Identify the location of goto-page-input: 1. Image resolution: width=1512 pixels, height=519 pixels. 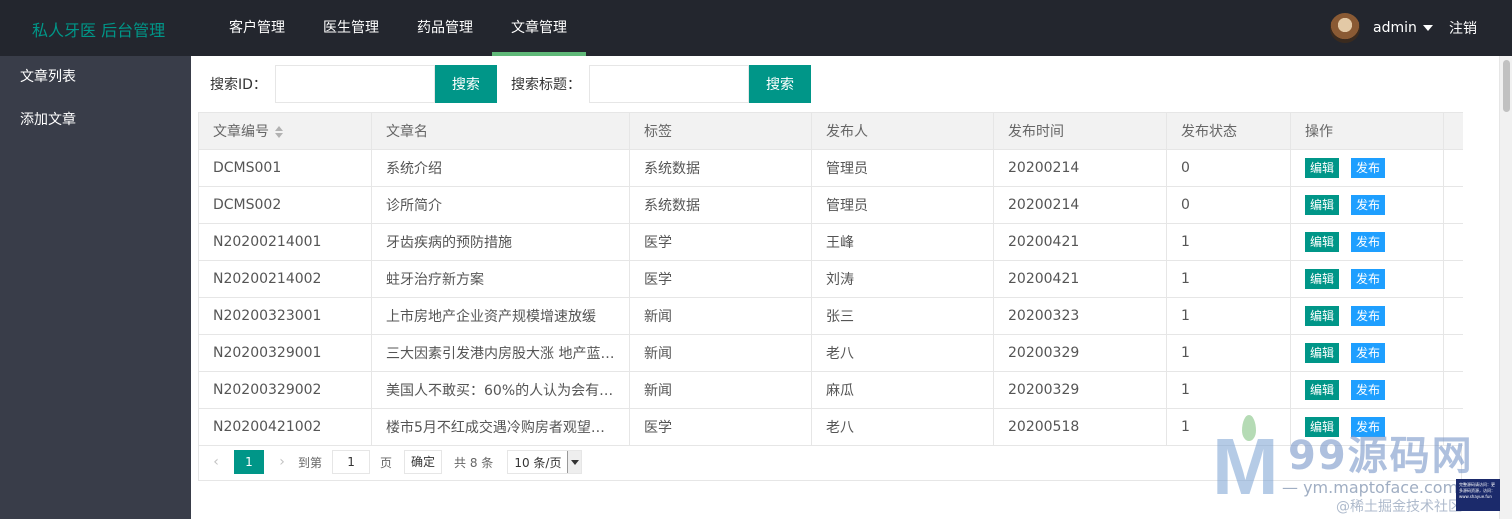
(351, 462).